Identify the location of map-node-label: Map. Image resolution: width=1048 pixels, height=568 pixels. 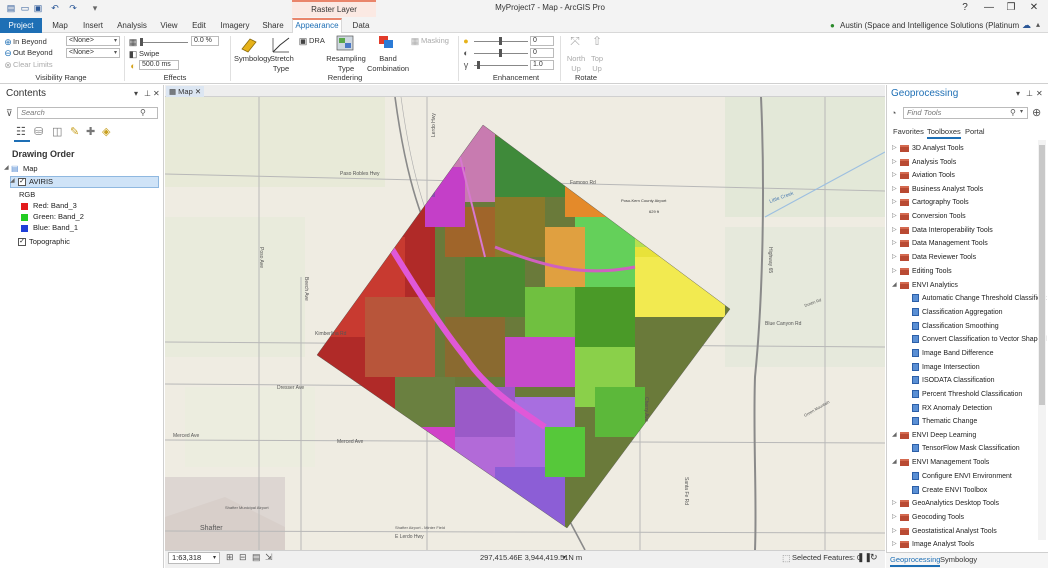
(30, 169).